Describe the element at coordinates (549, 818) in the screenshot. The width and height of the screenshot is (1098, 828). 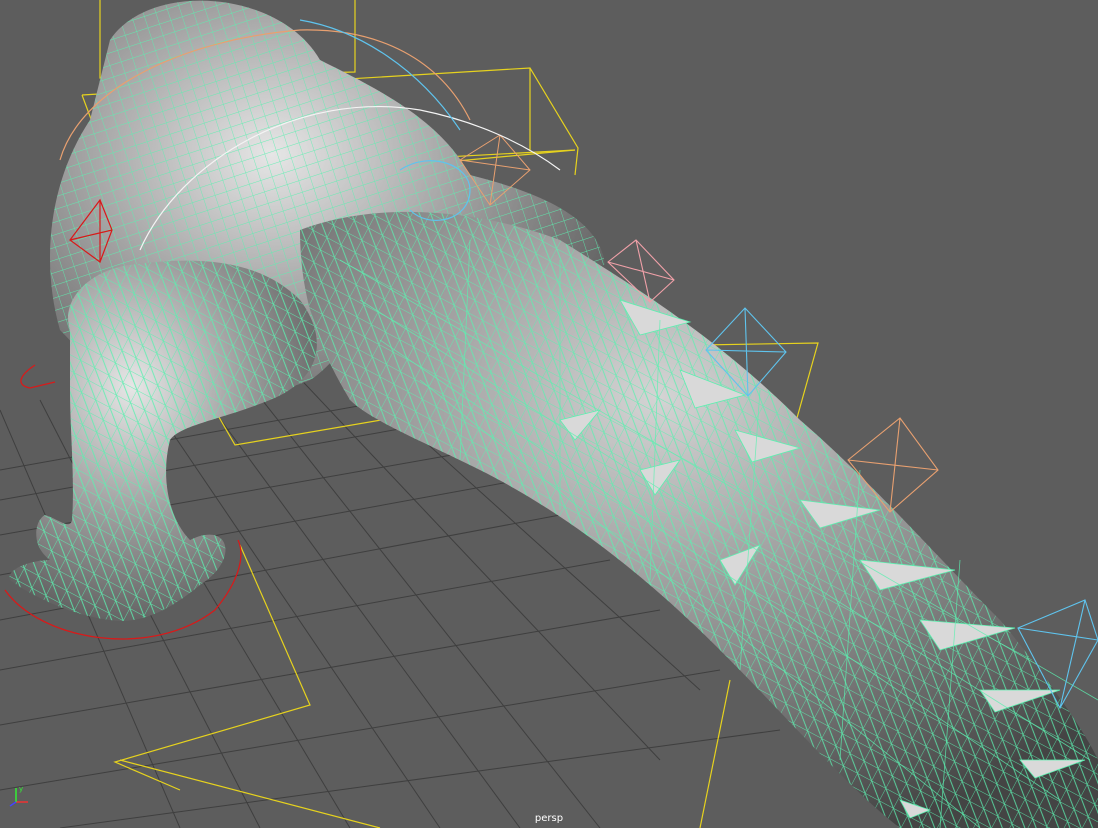
I see `camera-name-label: persp` at that location.